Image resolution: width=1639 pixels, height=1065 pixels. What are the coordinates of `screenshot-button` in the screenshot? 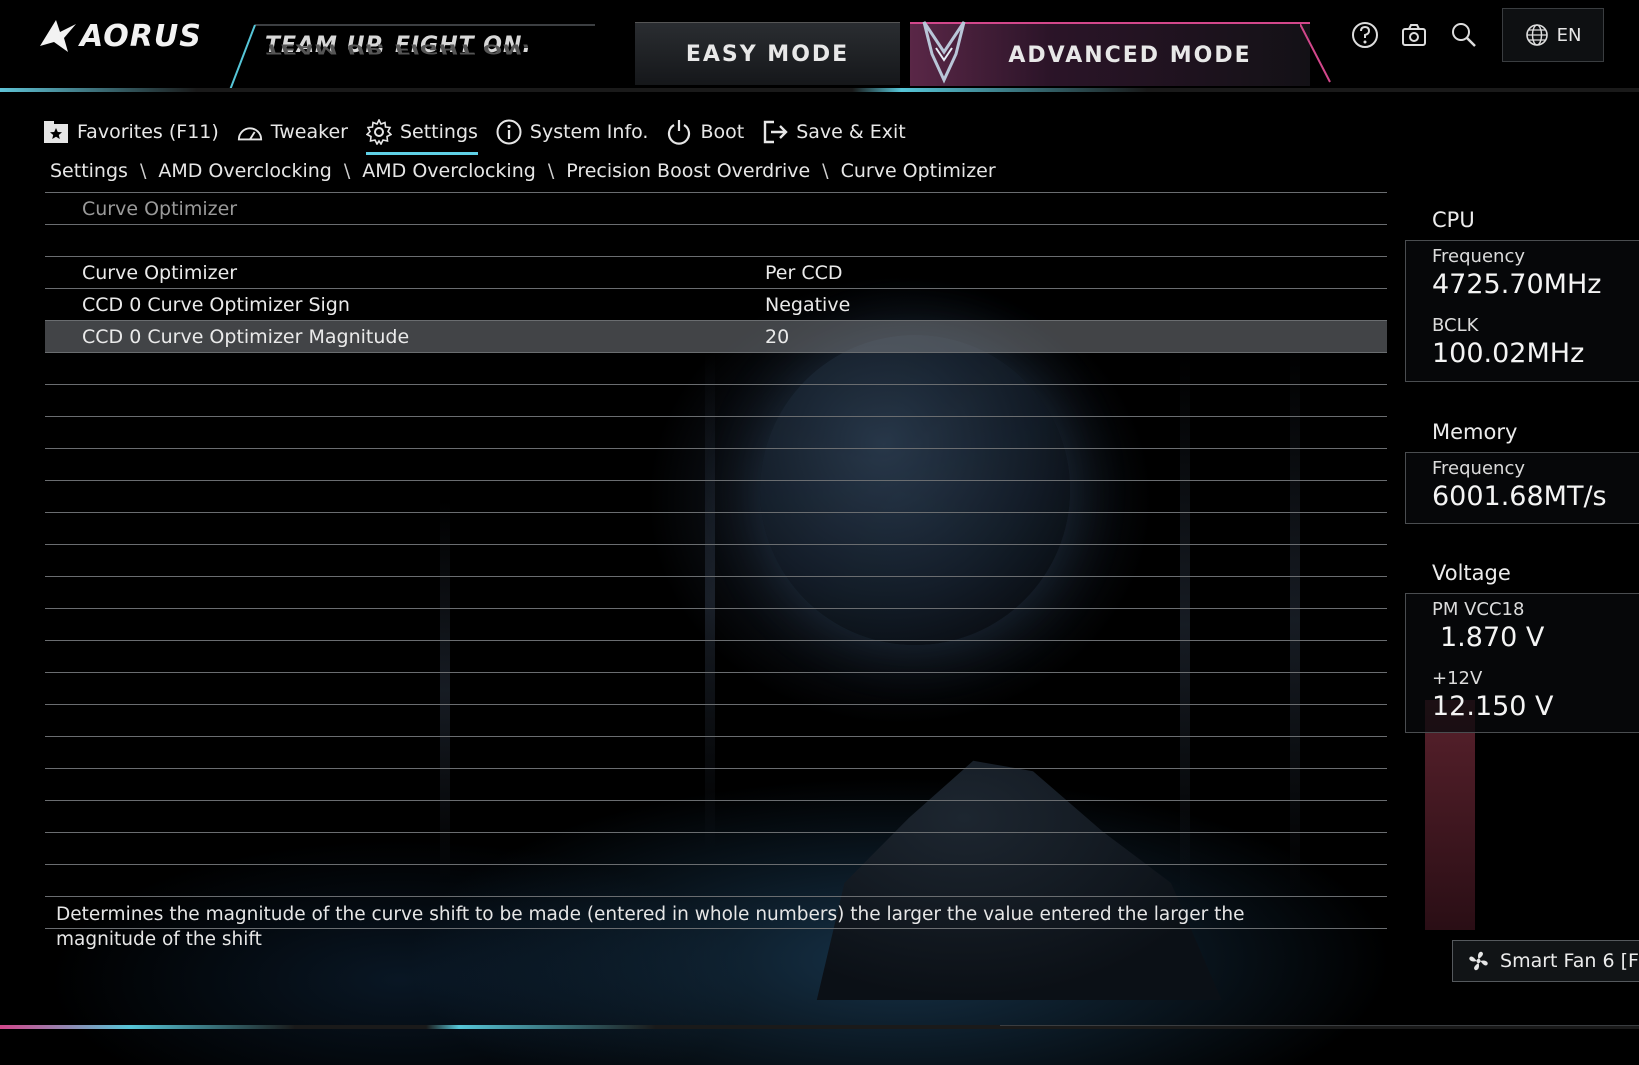 It's located at (1414, 35).